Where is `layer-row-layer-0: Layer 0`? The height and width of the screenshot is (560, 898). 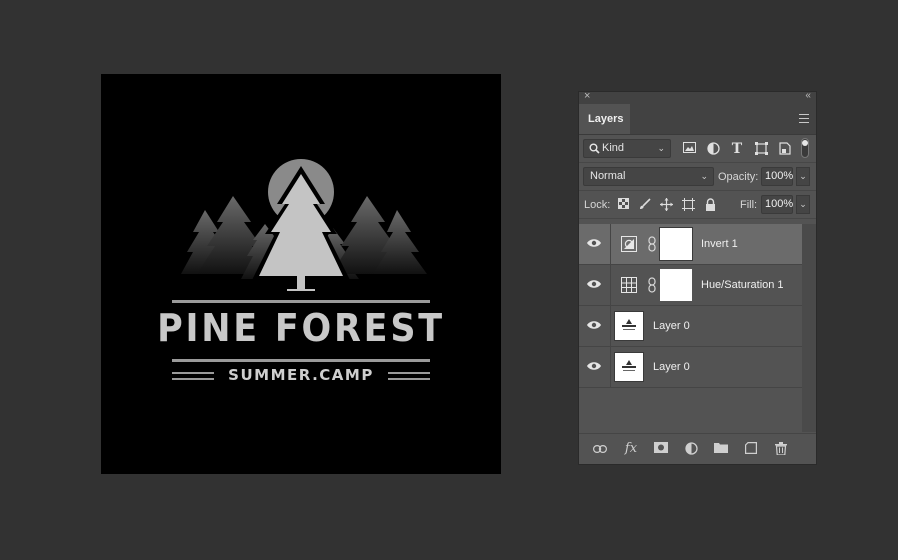
layer-row-layer-0: Layer 0 is located at coordinates (690, 326).